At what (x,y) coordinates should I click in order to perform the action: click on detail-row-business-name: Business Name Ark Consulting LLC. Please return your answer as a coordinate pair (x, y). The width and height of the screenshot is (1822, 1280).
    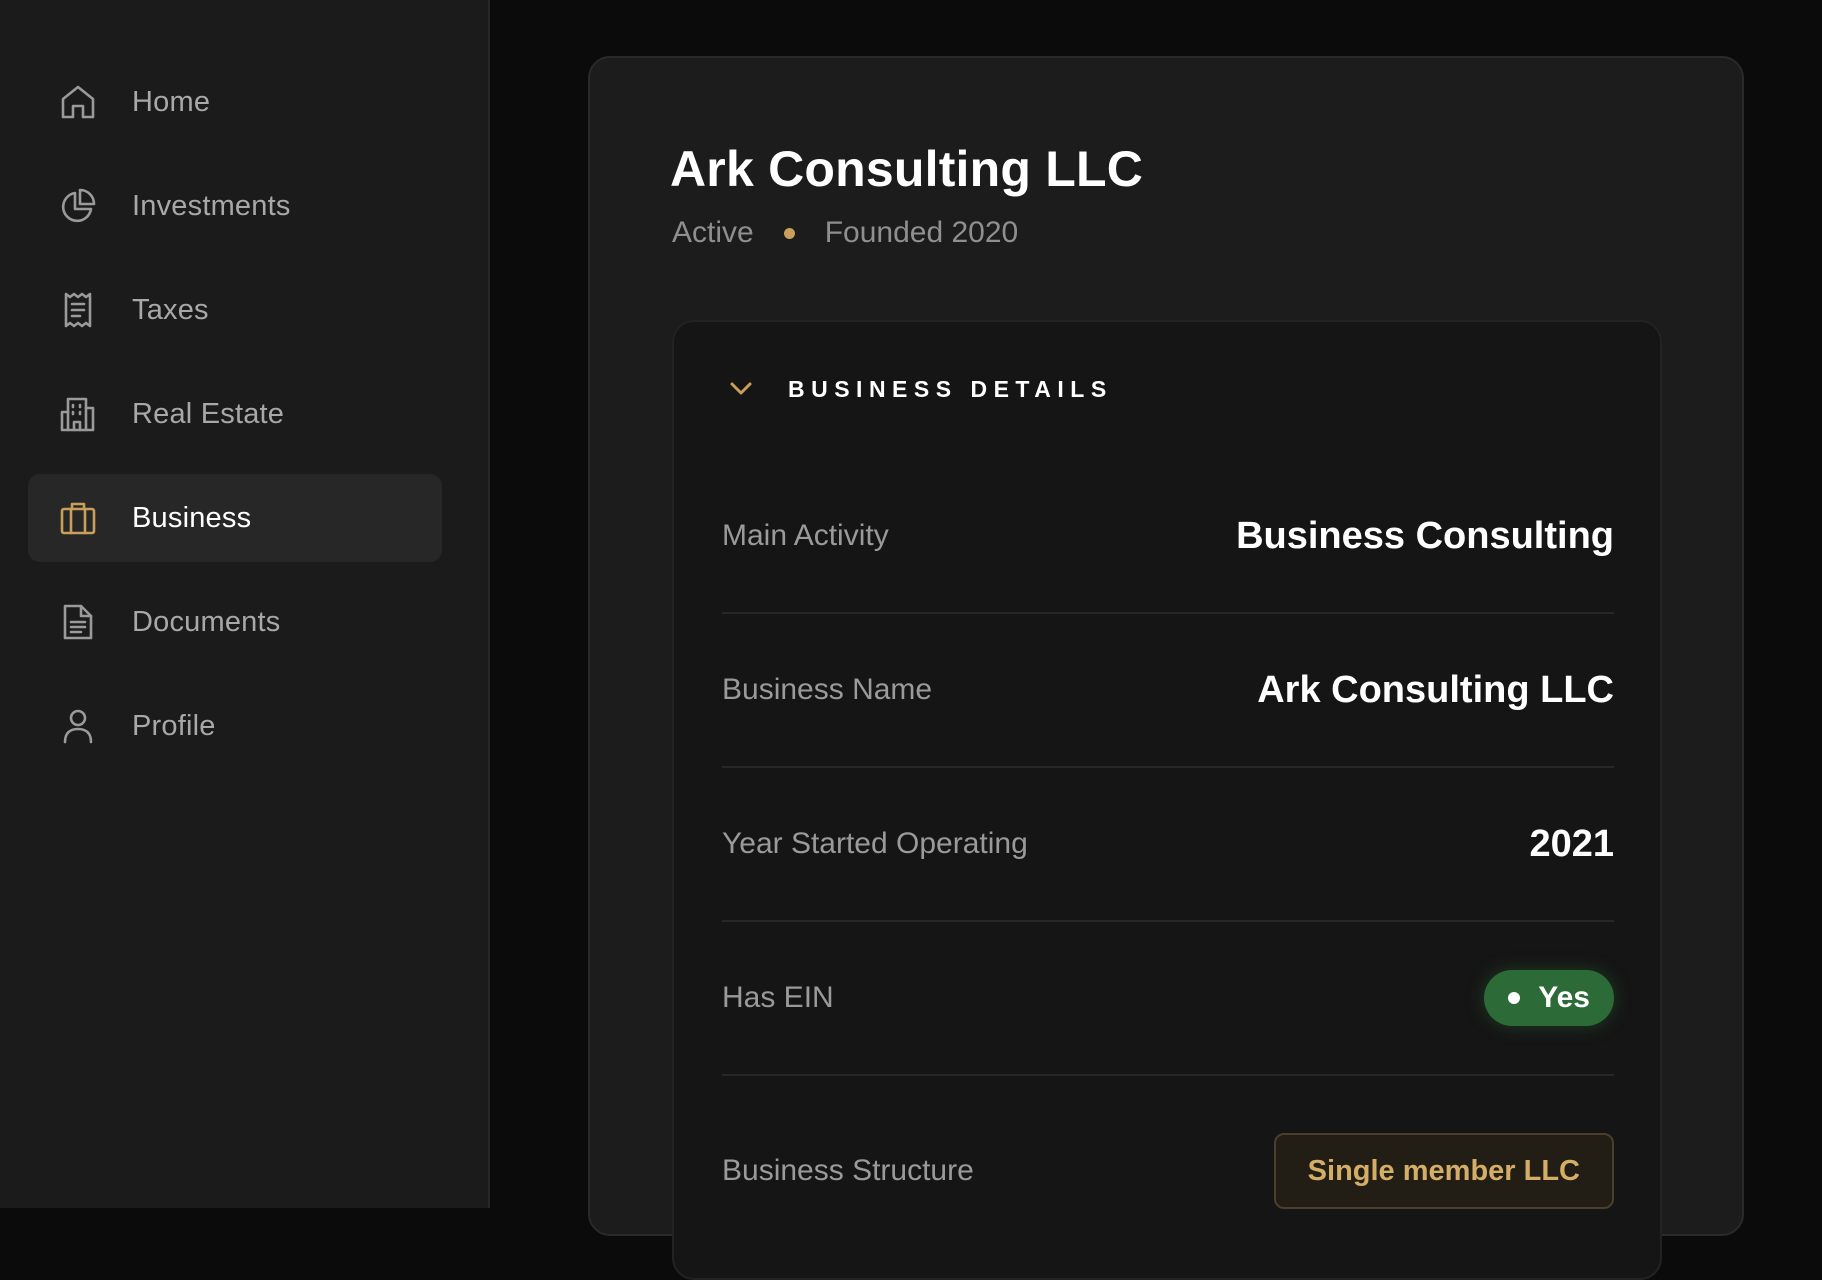
    Looking at the image, I should click on (1168, 691).